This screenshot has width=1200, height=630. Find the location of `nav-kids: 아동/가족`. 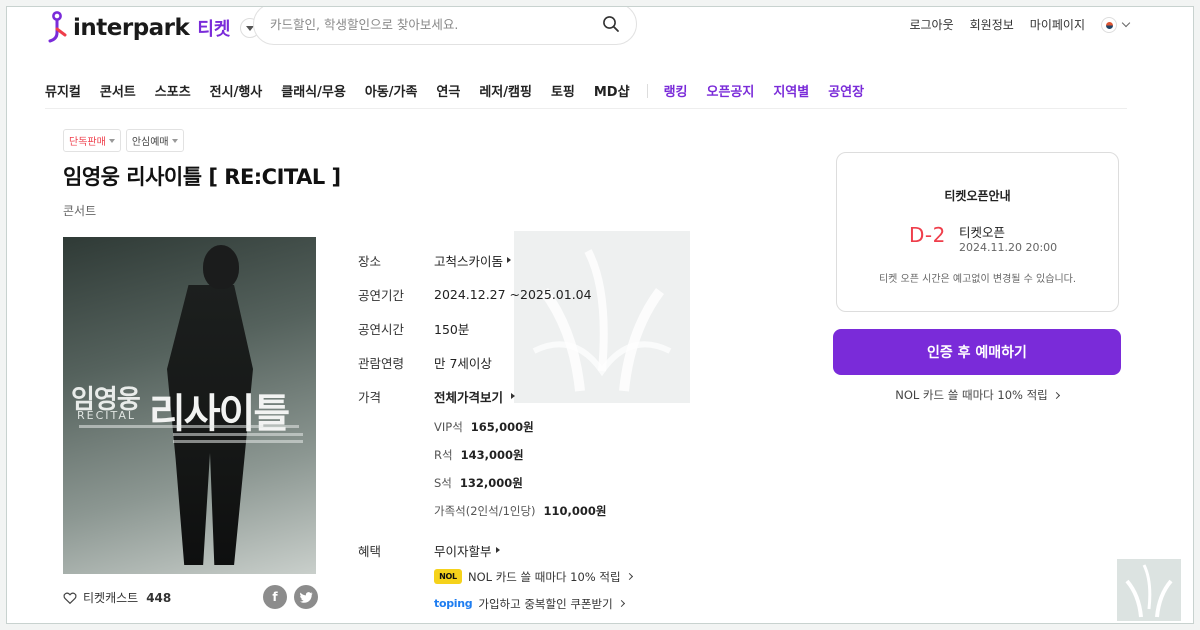

nav-kids: 아동/가족 is located at coordinates (391, 90).